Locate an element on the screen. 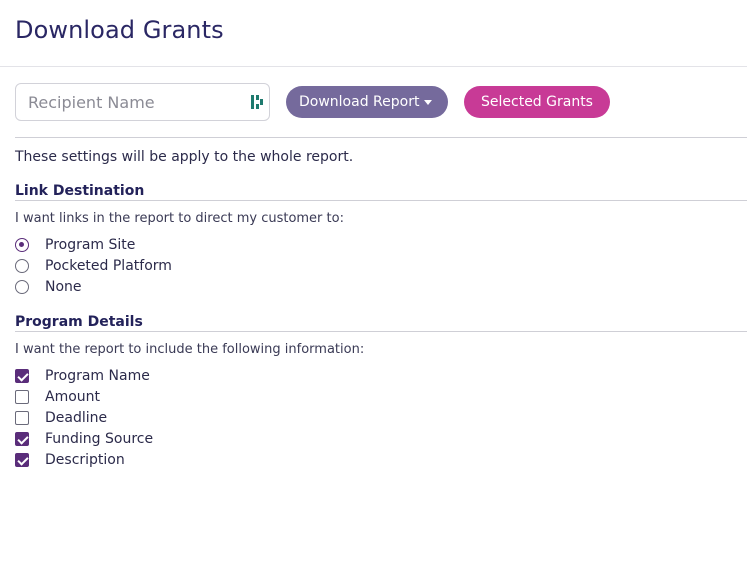  radio-label: Pocketed Platform is located at coordinates (108, 266).